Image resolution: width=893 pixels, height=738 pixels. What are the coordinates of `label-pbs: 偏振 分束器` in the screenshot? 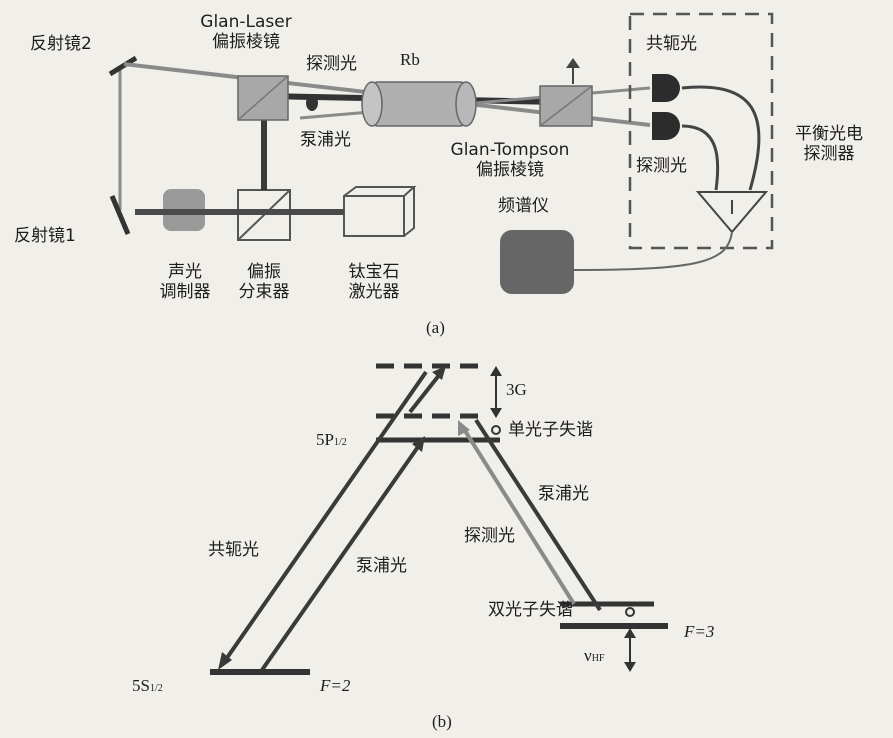 It's located at (264, 282).